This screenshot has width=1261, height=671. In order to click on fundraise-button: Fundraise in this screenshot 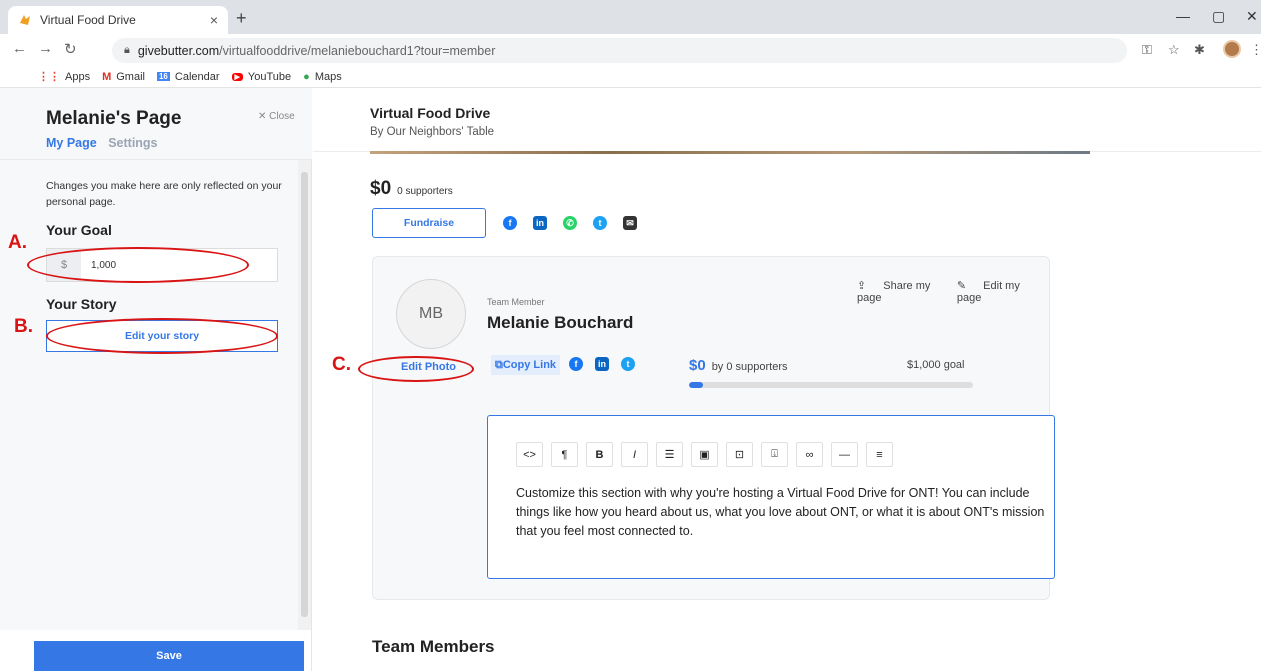, I will do `click(429, 223)`.